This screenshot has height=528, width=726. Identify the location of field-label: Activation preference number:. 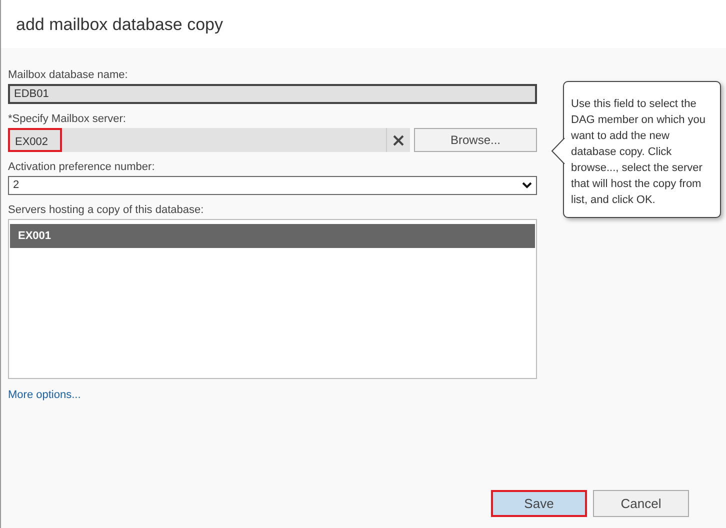
(82, 167).